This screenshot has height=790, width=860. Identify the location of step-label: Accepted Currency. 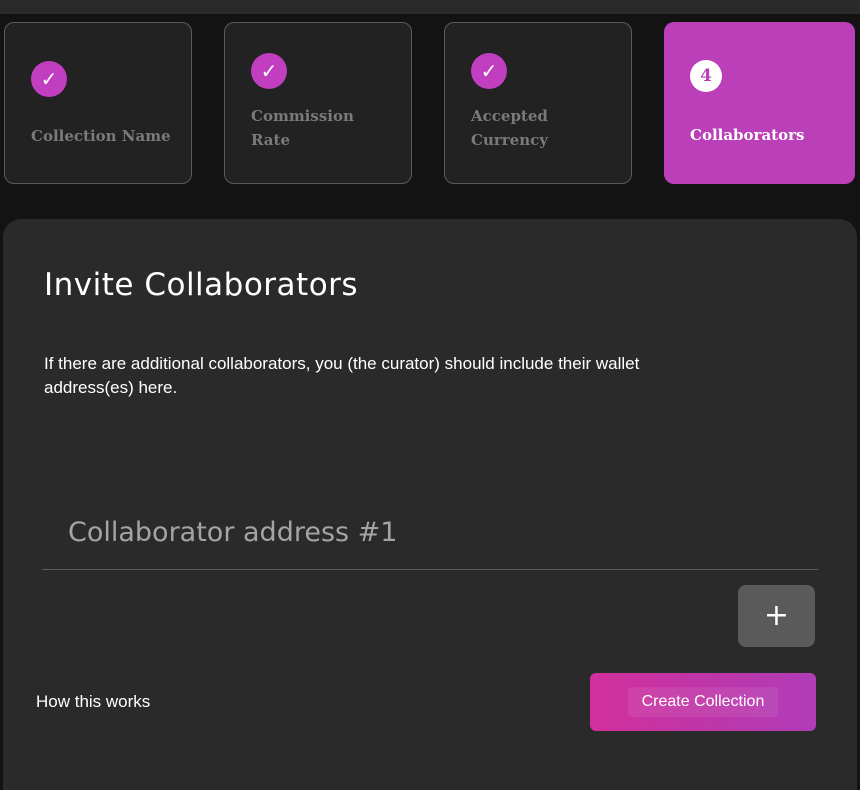
(509, 128).